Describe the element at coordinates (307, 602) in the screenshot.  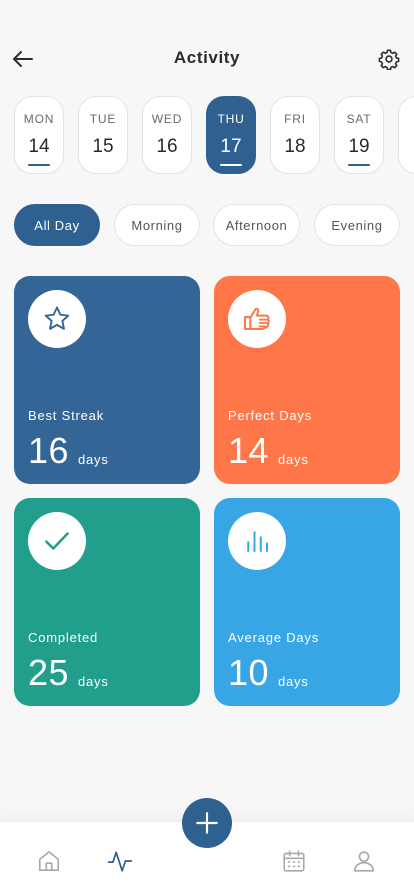
I see `average-days-card: Average Days 10 days` at that location.